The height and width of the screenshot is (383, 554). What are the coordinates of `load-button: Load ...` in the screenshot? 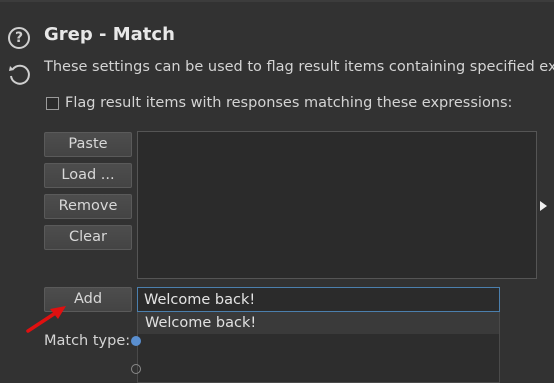 It's located at (88, 175).